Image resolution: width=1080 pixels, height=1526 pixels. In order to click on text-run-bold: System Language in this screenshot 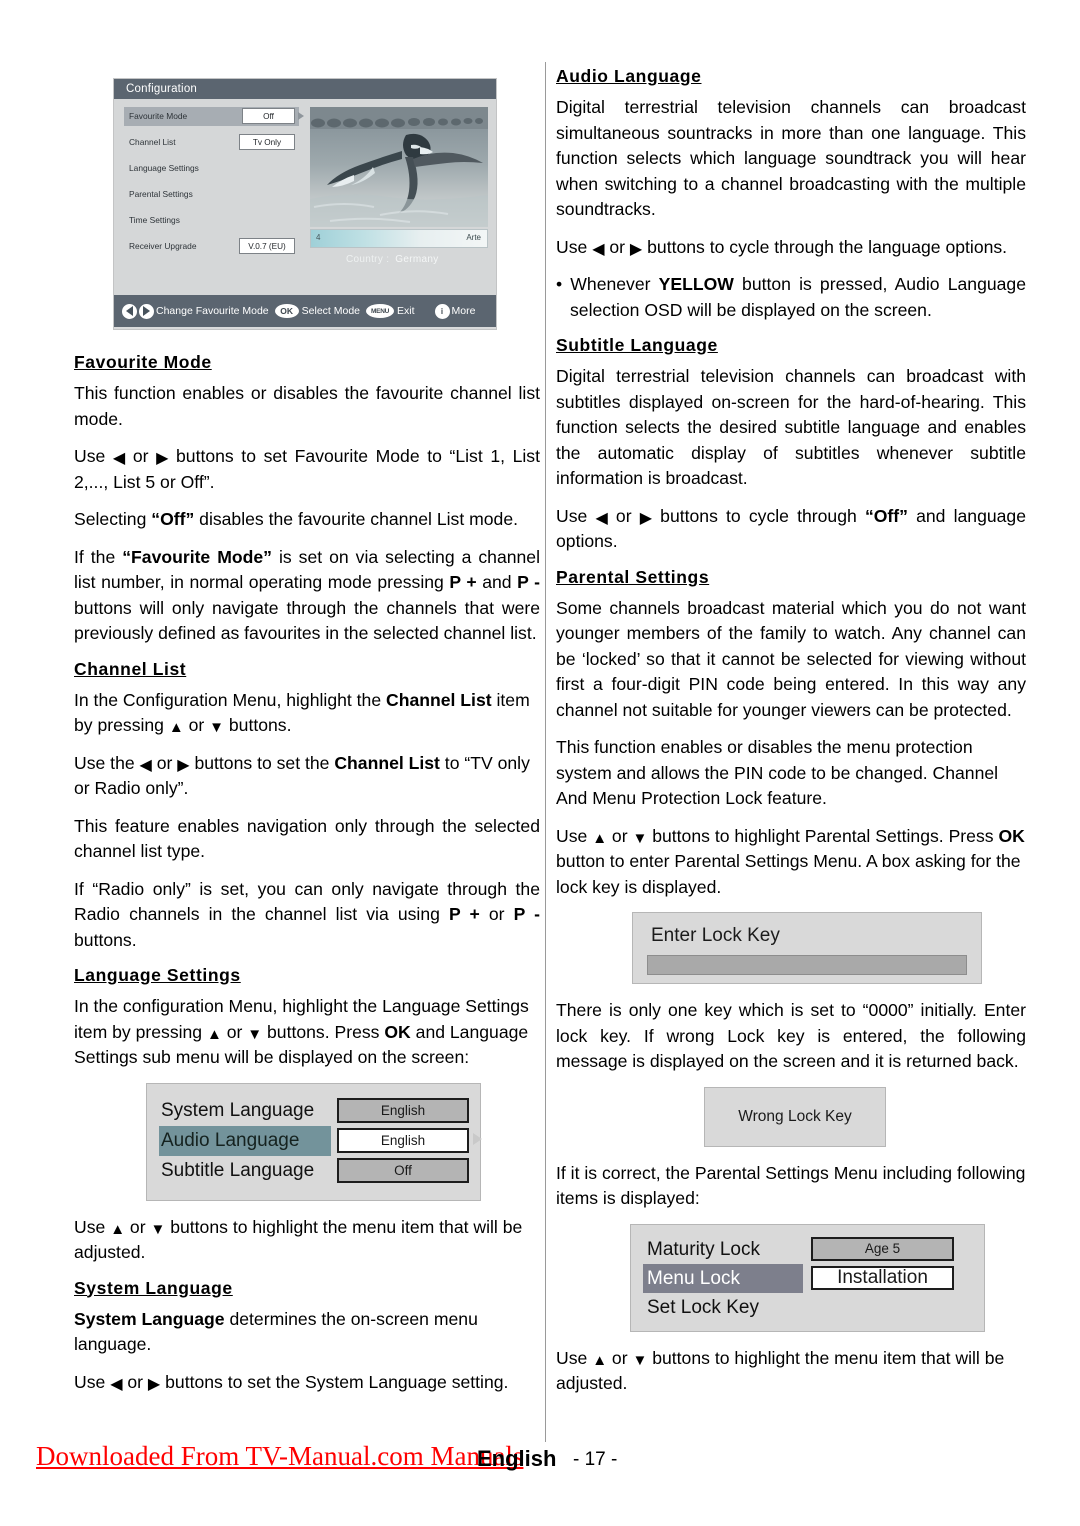, I will do `click(149, 1318)`.